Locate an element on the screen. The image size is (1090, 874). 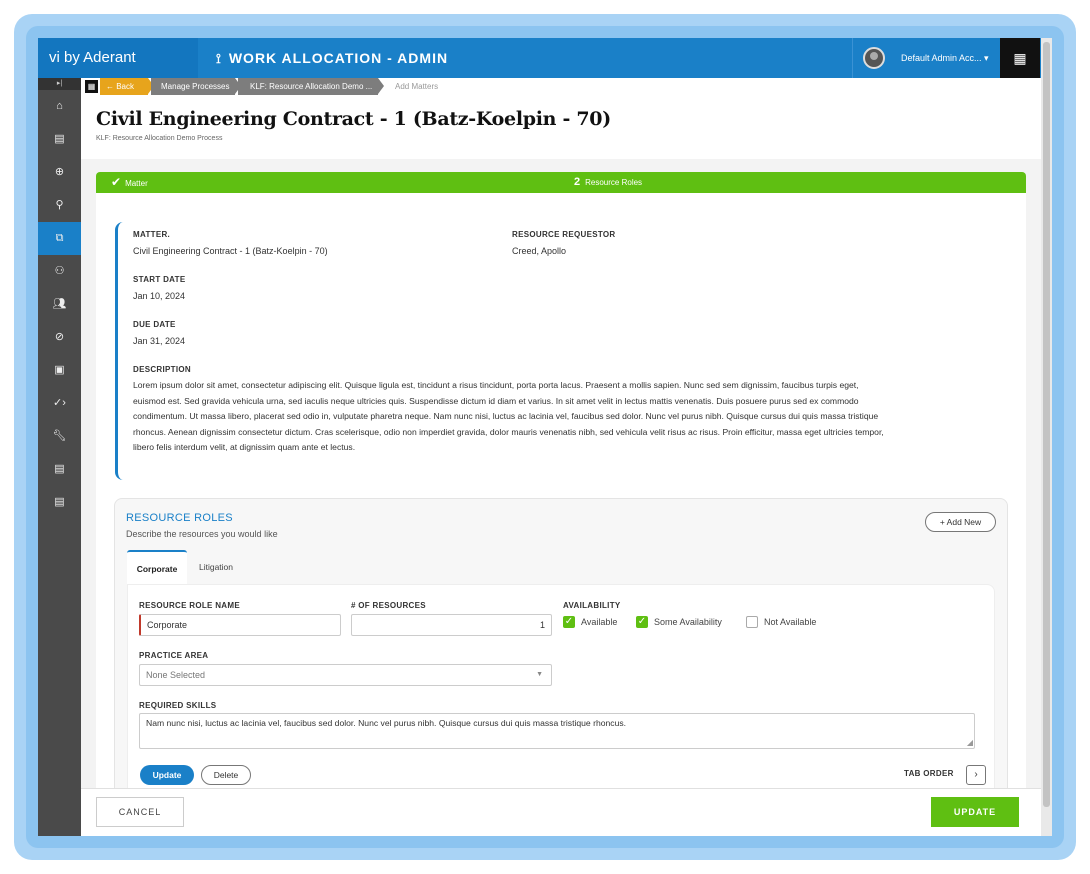
avatar is located at coordinates (874, 58).